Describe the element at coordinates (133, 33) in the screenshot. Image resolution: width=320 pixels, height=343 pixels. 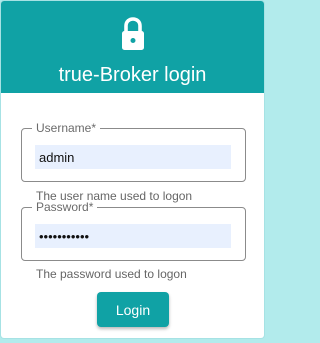
I see `lock-icon` at that location.